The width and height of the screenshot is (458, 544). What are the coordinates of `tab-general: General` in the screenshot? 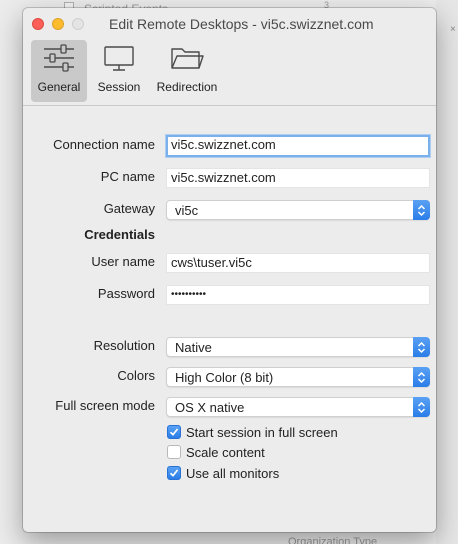 It's located at (59, 71).